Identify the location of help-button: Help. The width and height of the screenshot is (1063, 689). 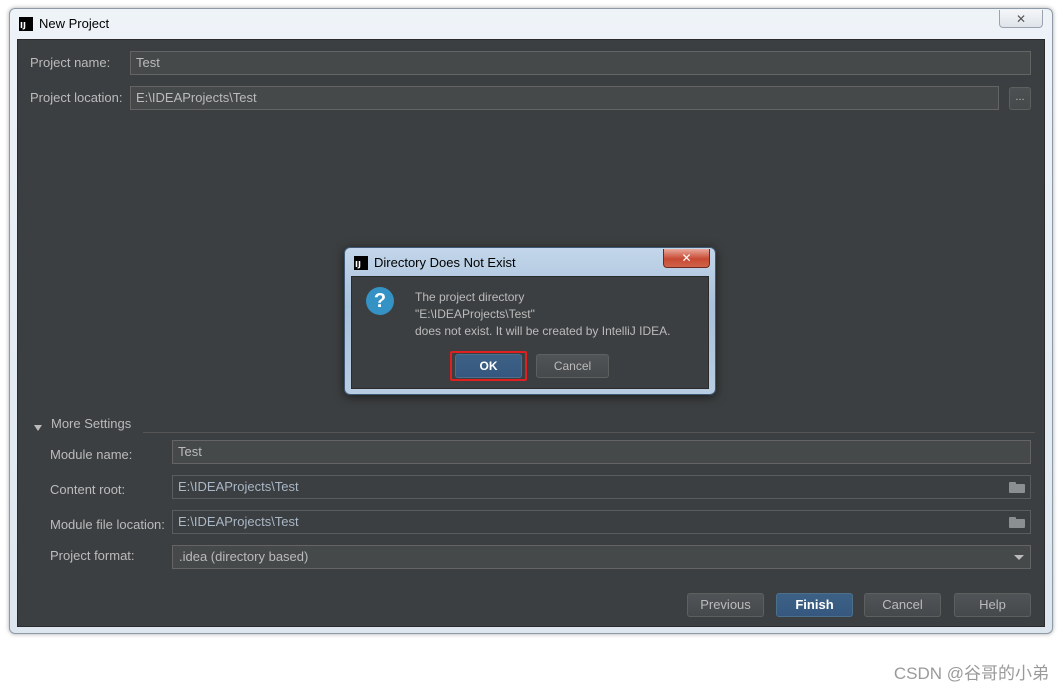
(992, 605).